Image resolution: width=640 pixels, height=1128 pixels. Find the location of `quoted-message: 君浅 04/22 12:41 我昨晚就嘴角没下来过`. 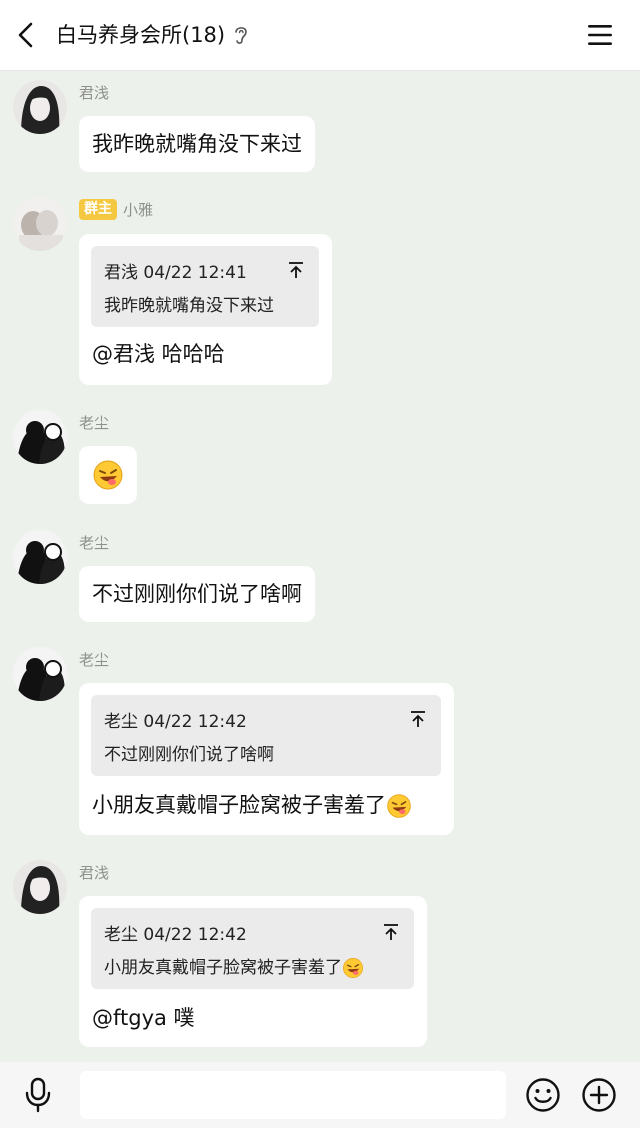

quoted-message: 君浅 04/22 12:41 我昨晚就嘴角没下来过 is located at coordinates (205, 286).